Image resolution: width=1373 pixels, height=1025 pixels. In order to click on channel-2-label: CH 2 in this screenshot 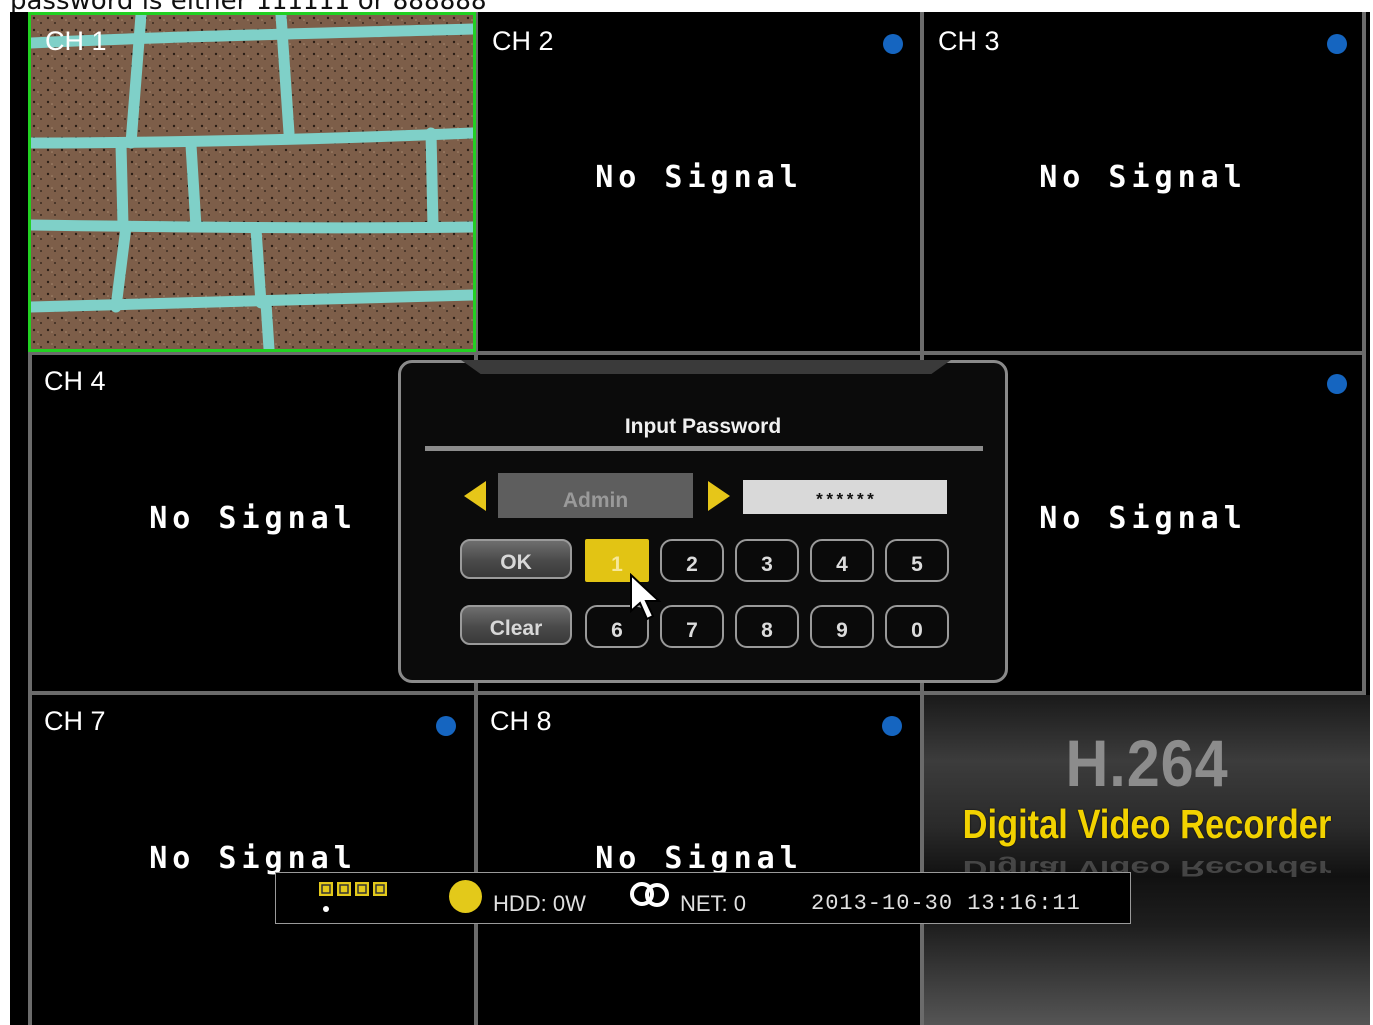, I will do `click(523, 41)`.